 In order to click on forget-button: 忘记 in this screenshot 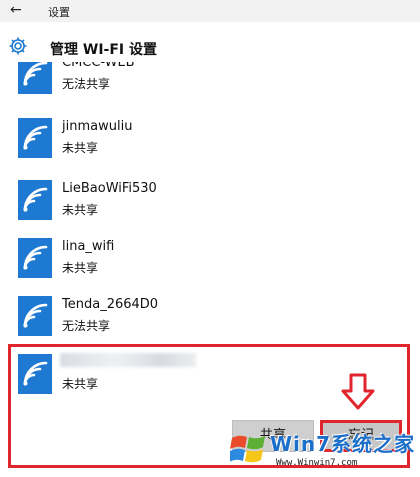, I will do `click(361, 436)`.